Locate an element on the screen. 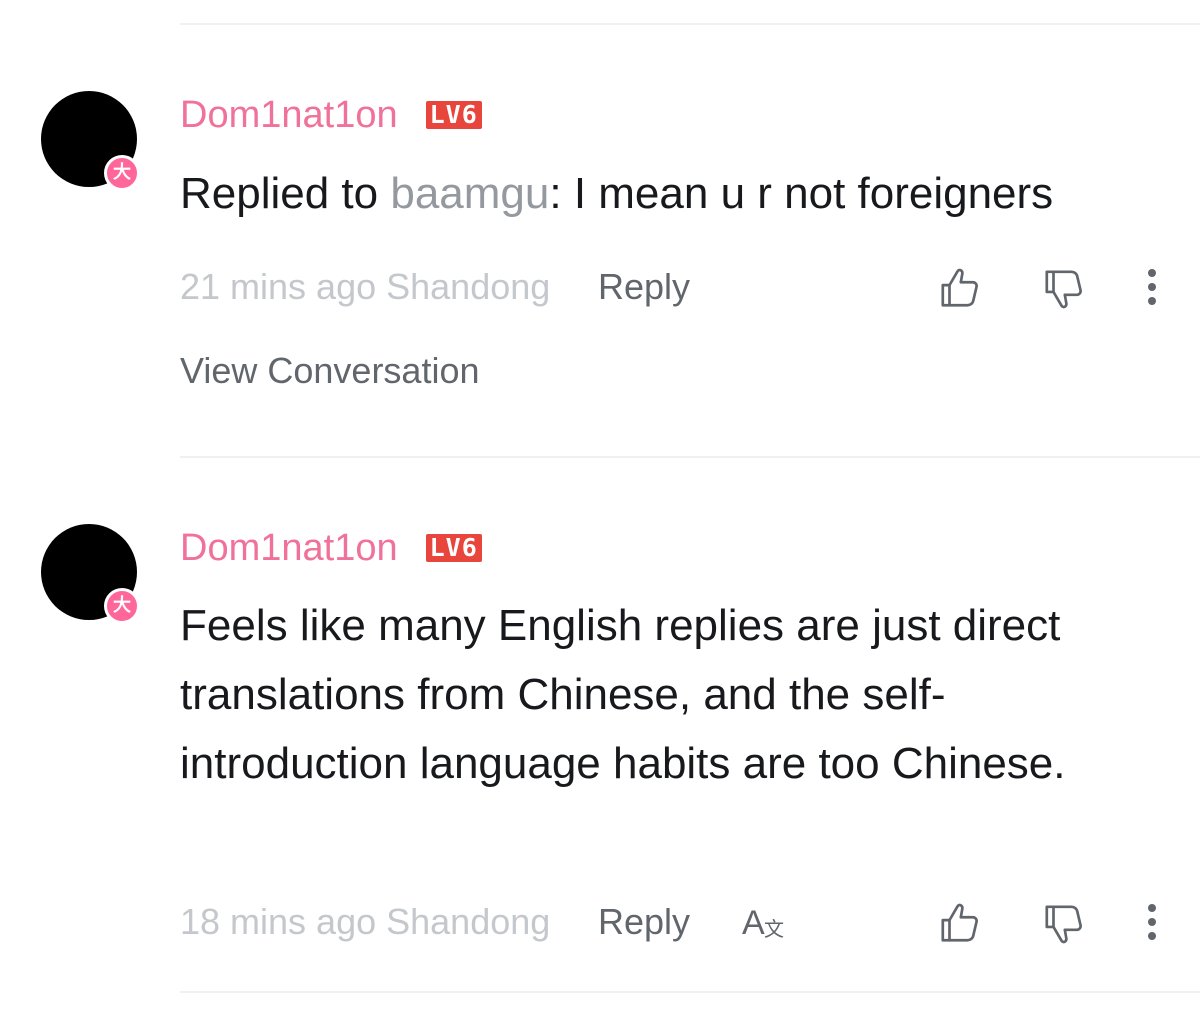 The width and height of the screenshot is (1200, 1023). comment-body: : I mean u r not foreigners is located at coordinates (801, 193).